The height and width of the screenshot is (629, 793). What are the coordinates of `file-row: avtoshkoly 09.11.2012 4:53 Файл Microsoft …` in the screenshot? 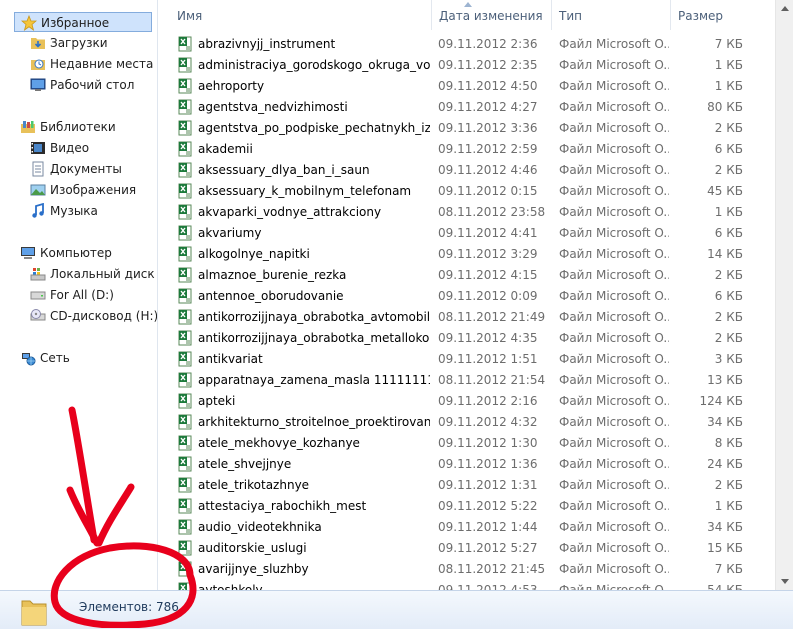 It's located at (470, 585).